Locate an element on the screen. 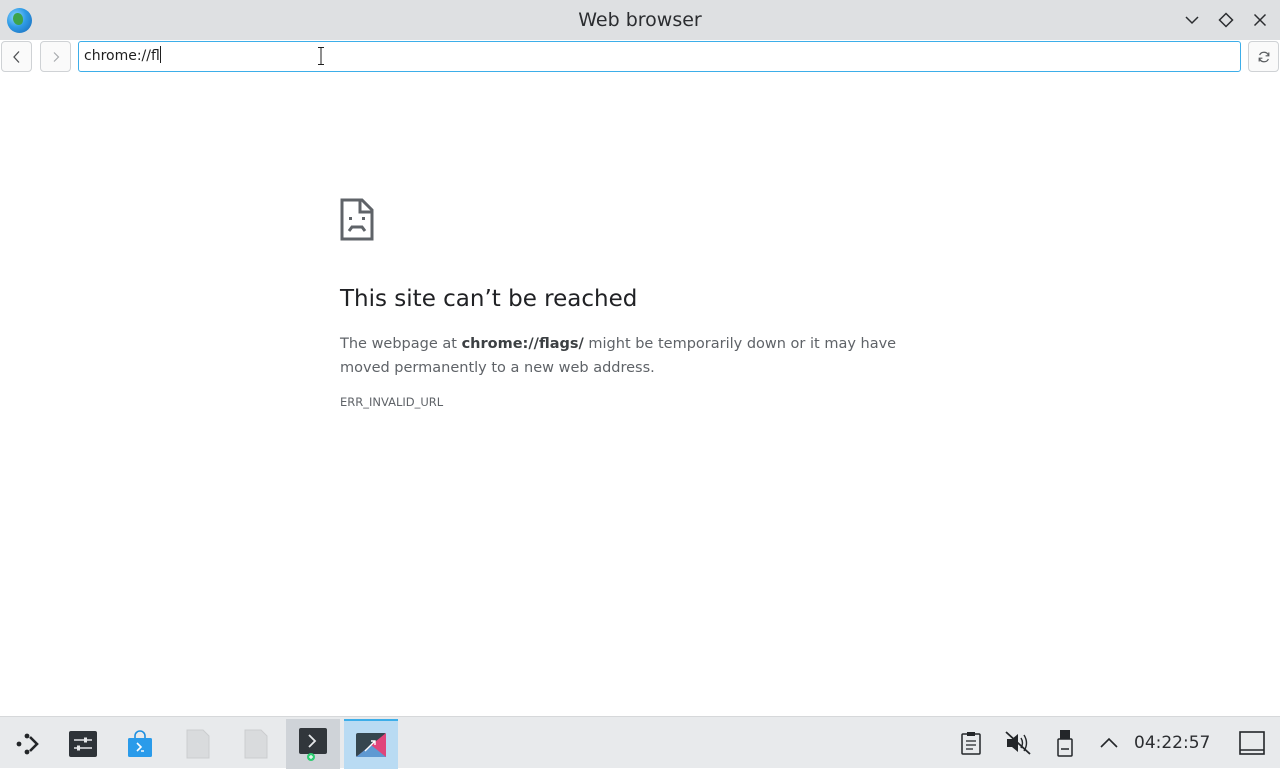  show-desktop-button is located at coordinates (1252, 743).